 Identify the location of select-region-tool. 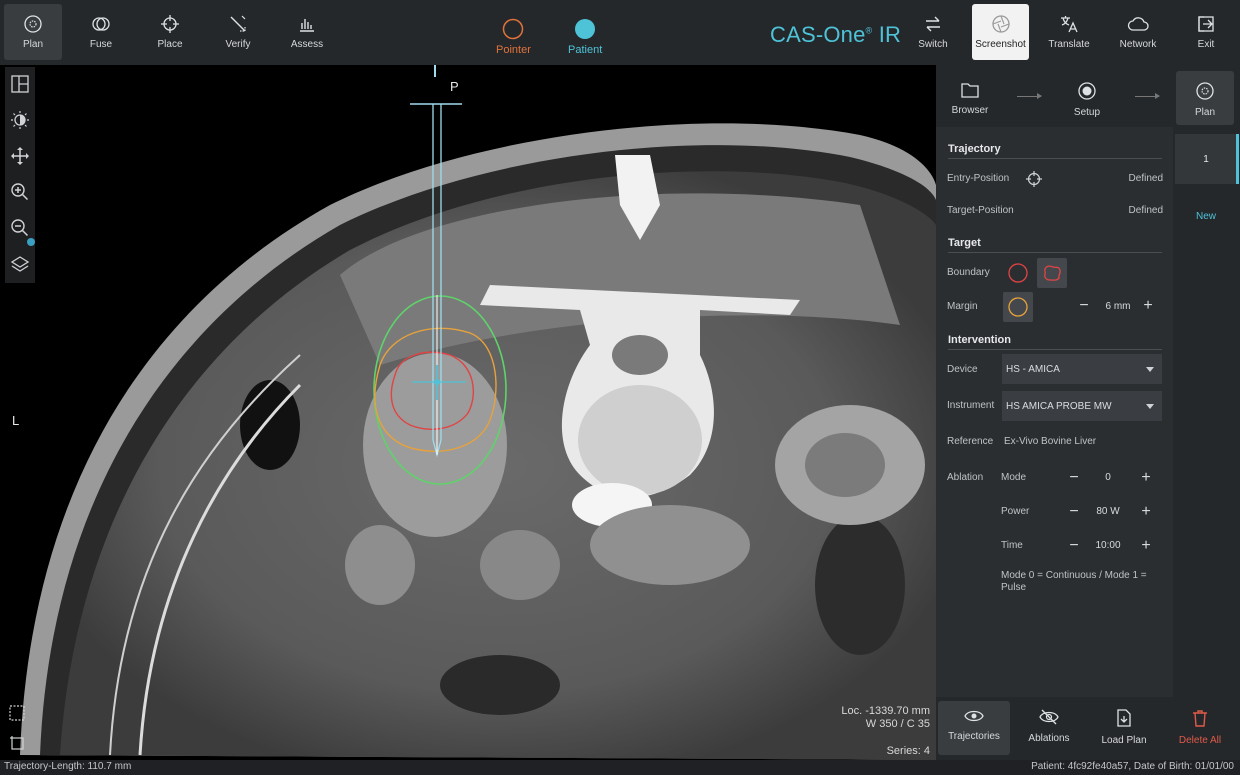
(17, 713).